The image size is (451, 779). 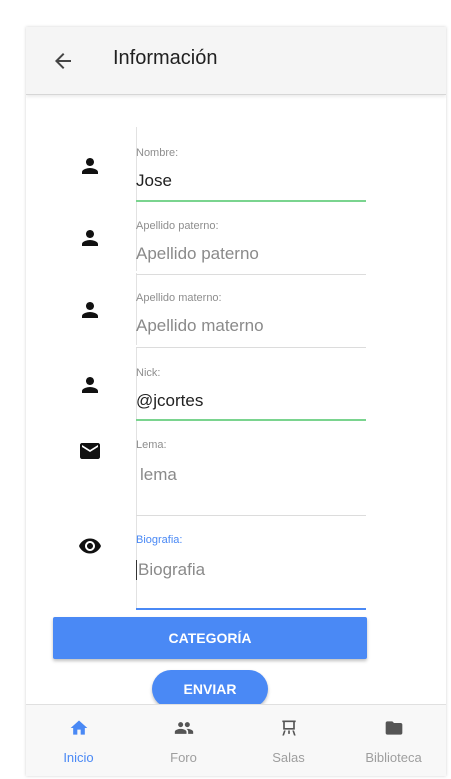 What do you see at coordinates (251, 326) in the screenshot?
I see `apellido-materno-input` at bounding box center [251, 326].